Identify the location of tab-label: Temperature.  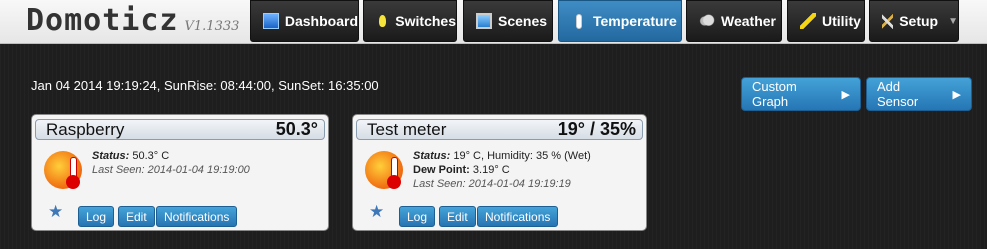
(635, 21).